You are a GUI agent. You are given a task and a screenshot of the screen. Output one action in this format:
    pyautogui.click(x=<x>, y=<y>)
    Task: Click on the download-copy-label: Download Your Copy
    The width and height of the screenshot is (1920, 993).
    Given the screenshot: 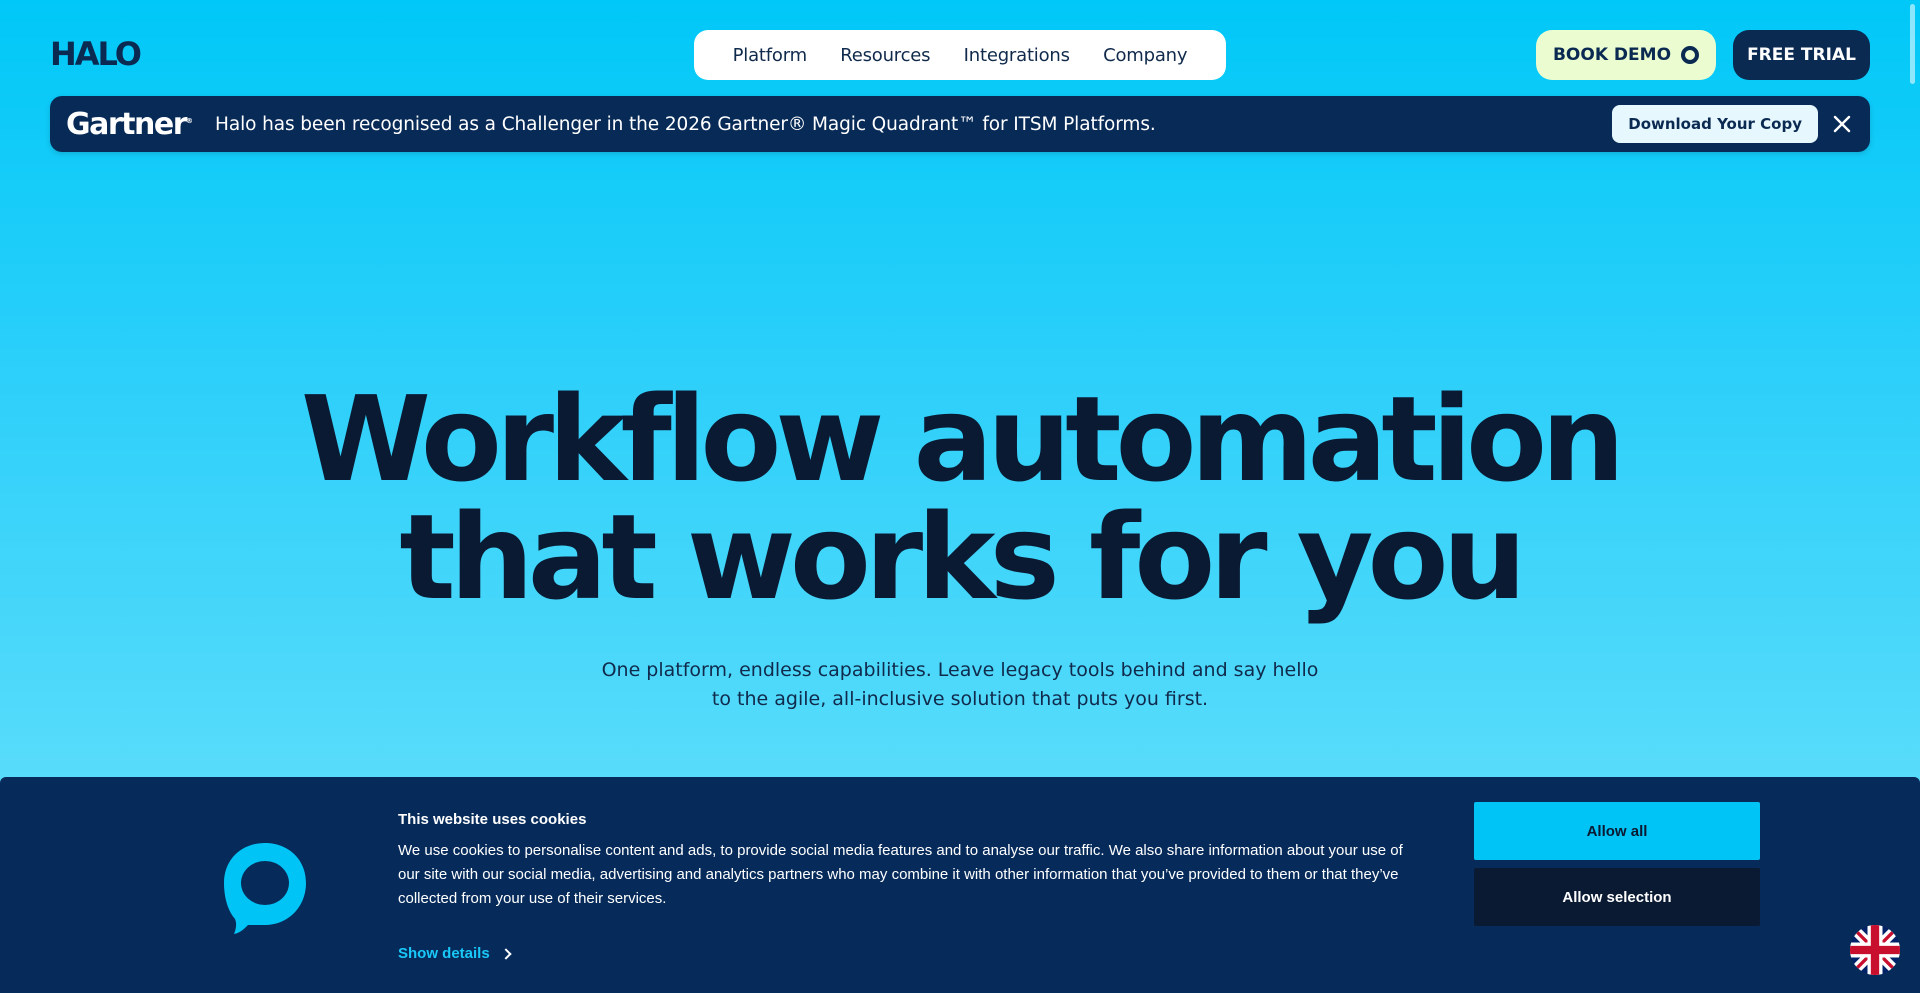 What is the action you would take?
    pyautogui.click(x=1715, y=124)
    